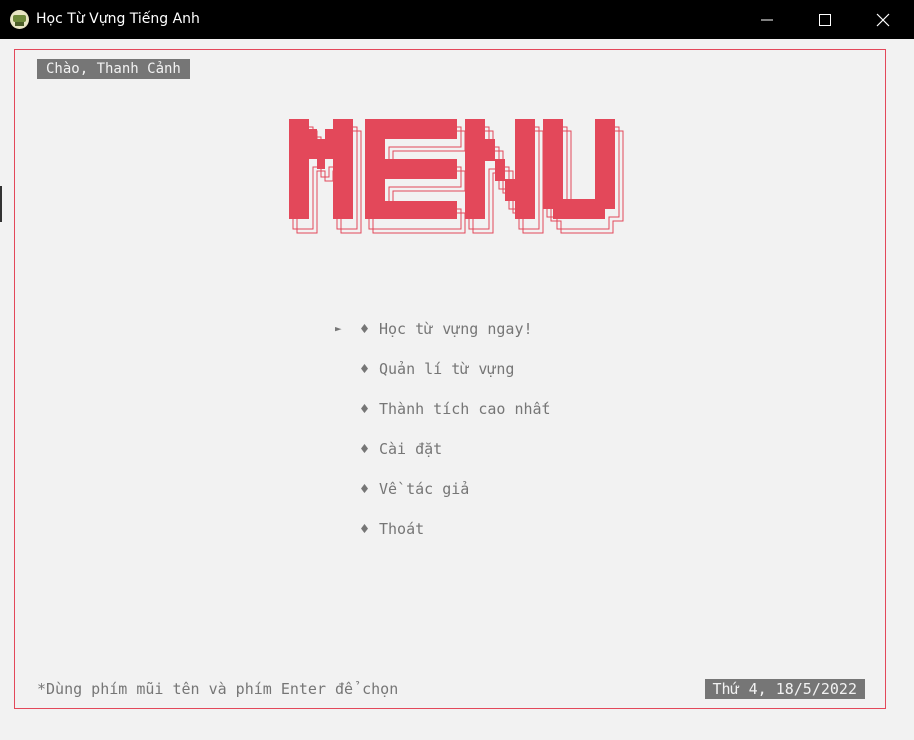 The height and width of the screenshot is (740, 914). What do you see at coordinates (118, 19) in the screenshot?
I see `window-title: Học Từ Vựng Tiếng Anh` at bounding box center [118, 19].